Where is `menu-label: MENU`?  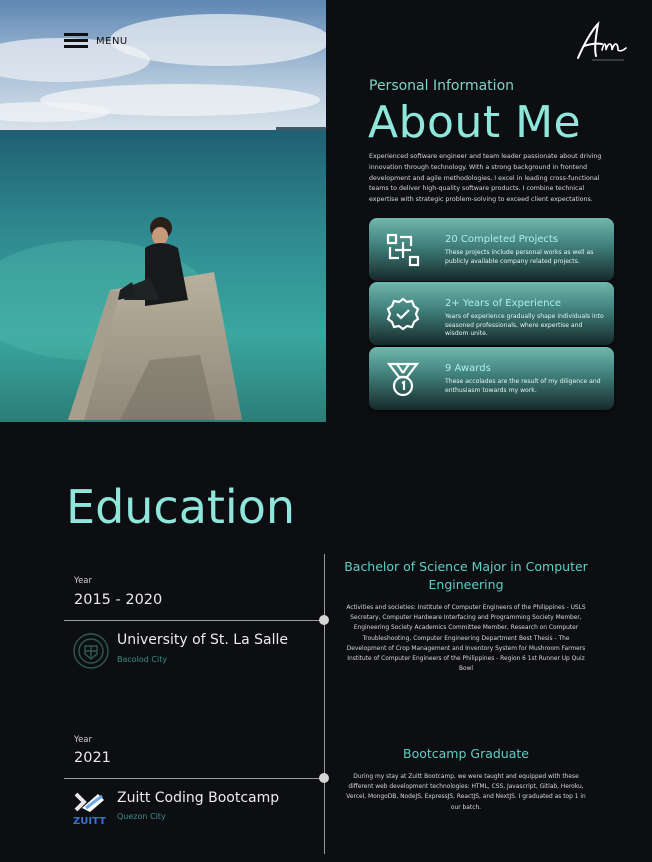
menu-label: MENU is located at coordinates (112, 41).